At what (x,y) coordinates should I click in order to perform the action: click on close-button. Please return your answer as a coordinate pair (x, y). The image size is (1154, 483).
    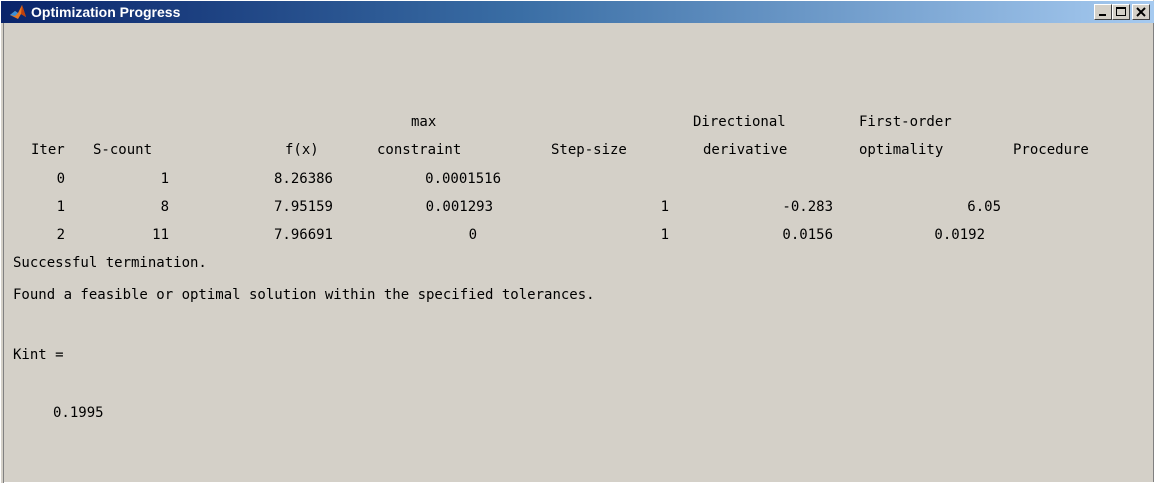
    Looking at the image, I should click on (1141, 12).